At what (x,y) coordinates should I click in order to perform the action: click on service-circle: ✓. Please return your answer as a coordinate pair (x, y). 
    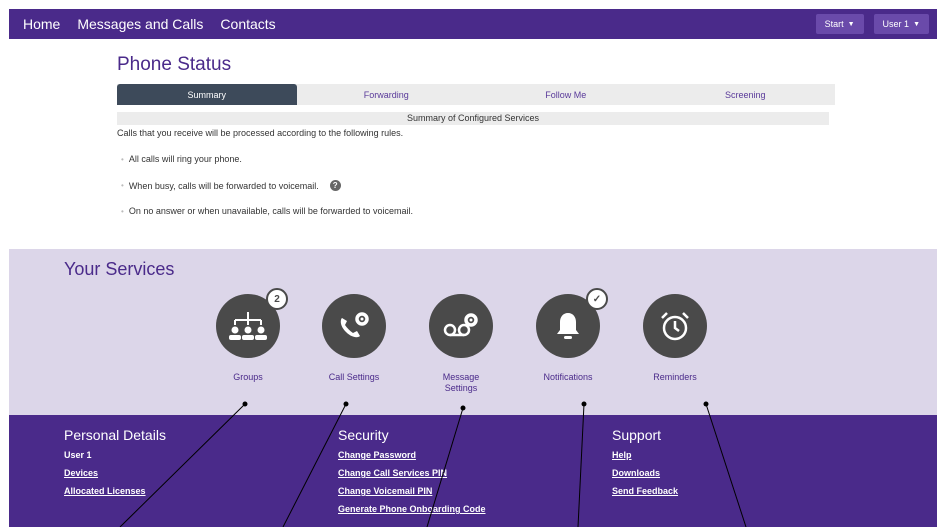
    Looking at the image, I should click on (572, 323).